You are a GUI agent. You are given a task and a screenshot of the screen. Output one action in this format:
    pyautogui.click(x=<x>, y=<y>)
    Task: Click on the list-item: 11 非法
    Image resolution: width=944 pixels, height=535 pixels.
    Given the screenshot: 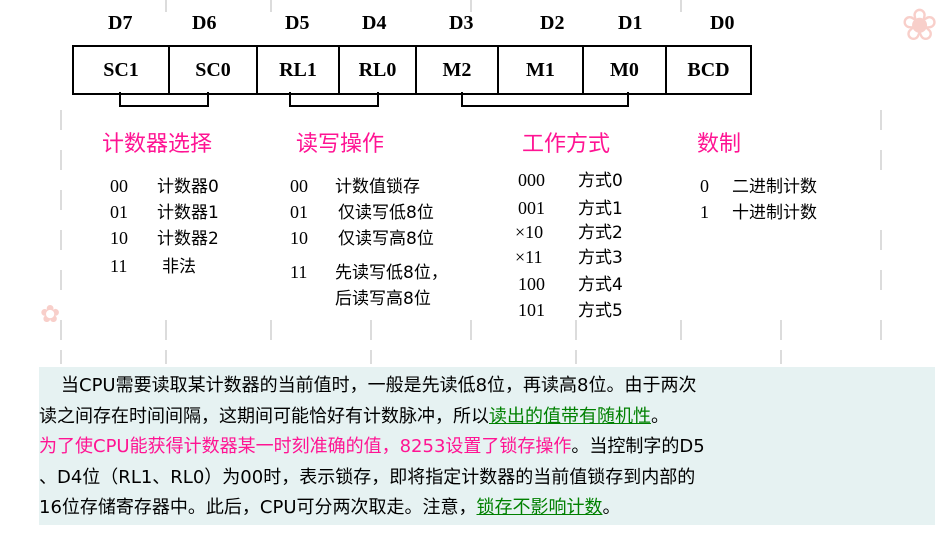 What is the action you would take?
    pyautogui.click(x=153, y=266)
    